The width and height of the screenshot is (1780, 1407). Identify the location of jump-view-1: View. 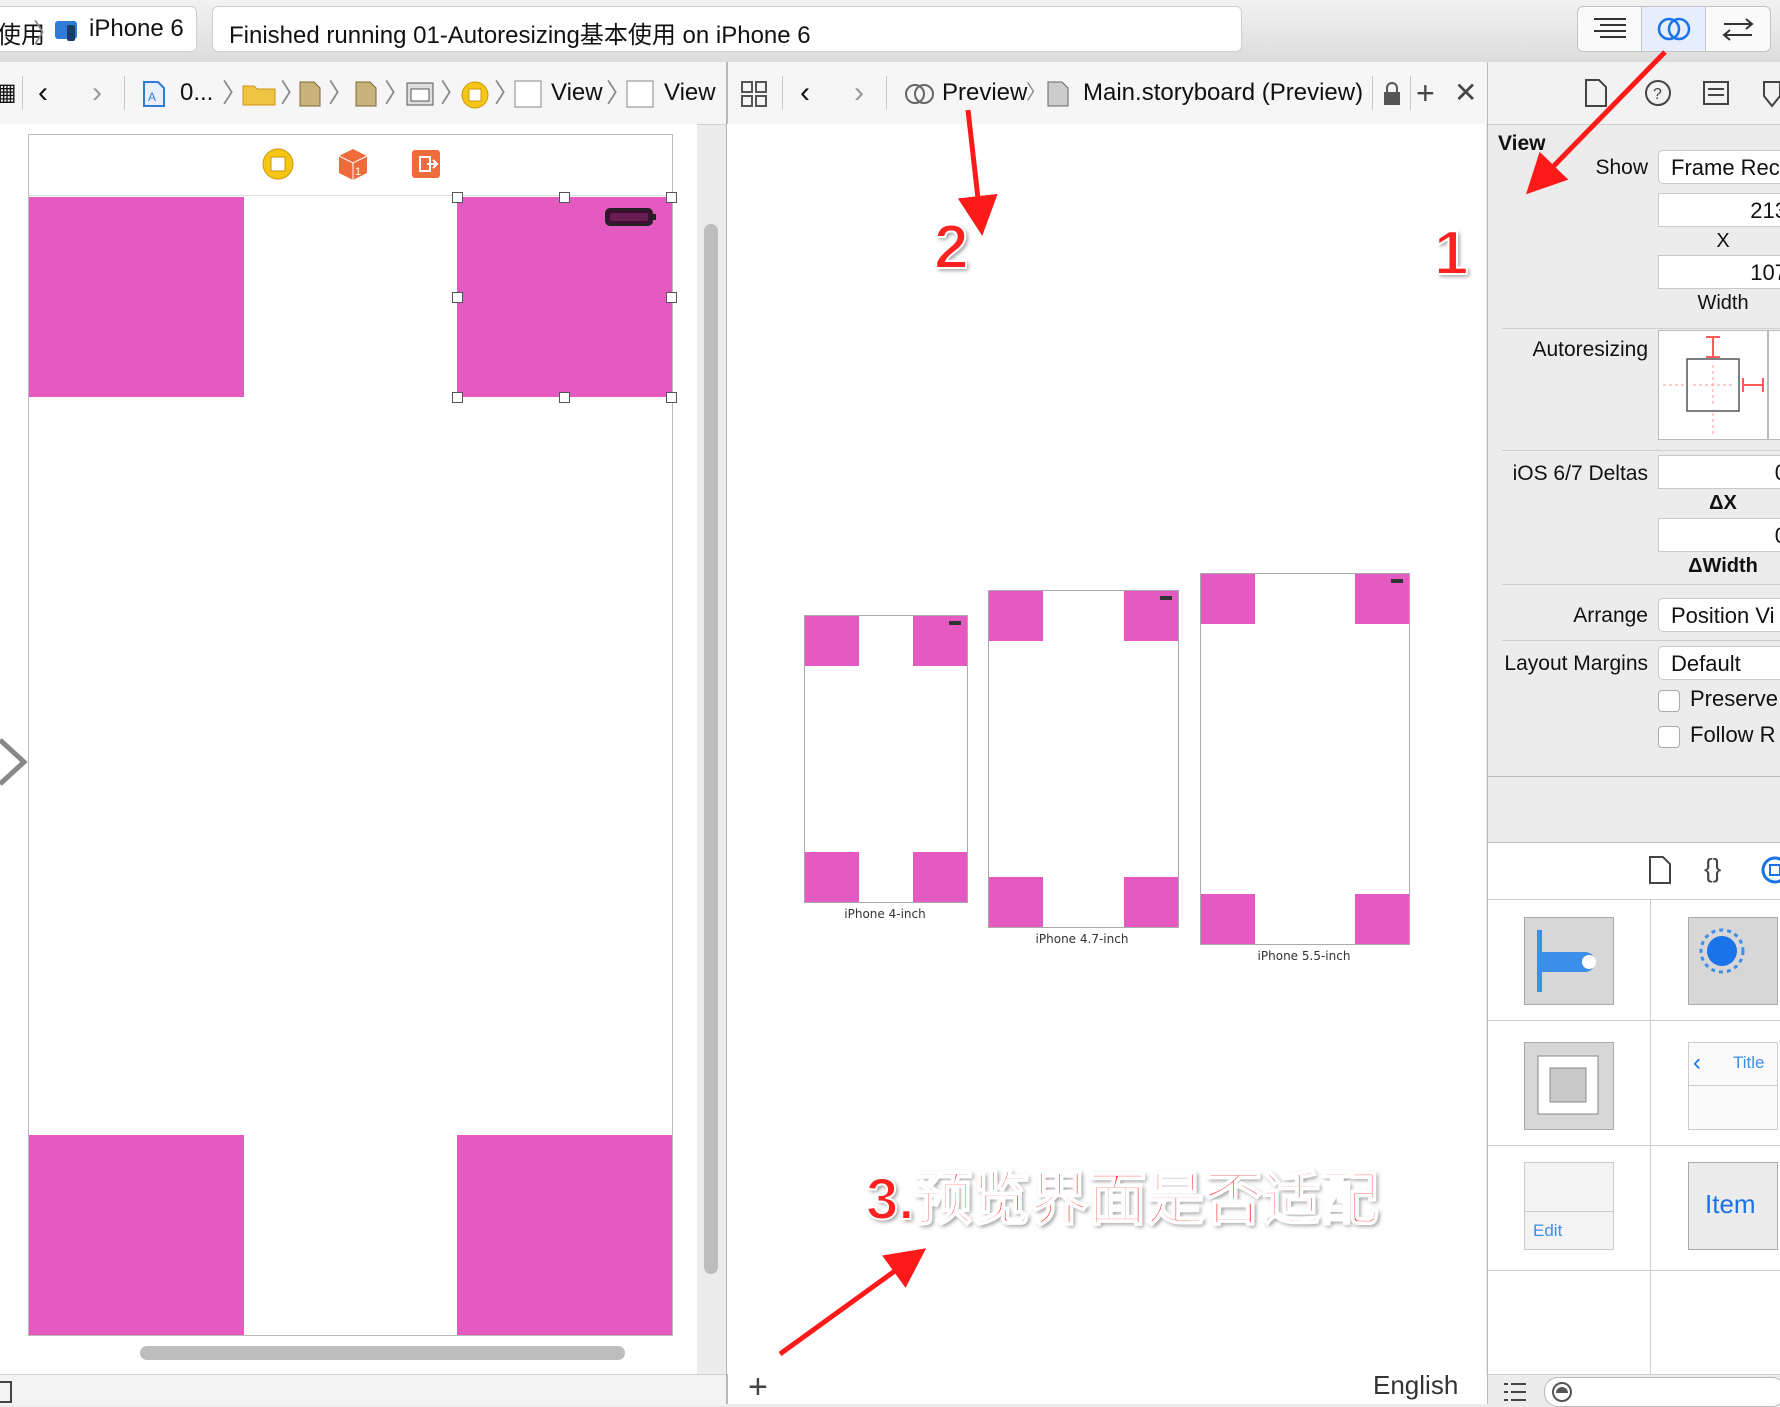
(577, 93).